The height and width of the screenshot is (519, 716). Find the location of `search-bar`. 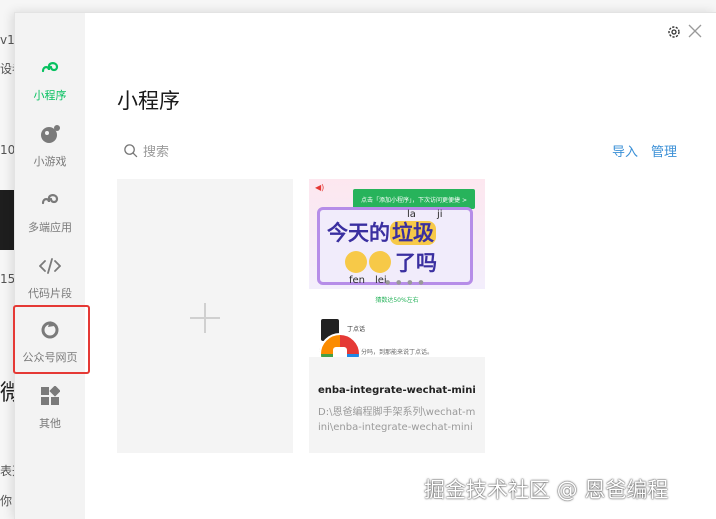

search-bar is located at coordinates (263, 152).